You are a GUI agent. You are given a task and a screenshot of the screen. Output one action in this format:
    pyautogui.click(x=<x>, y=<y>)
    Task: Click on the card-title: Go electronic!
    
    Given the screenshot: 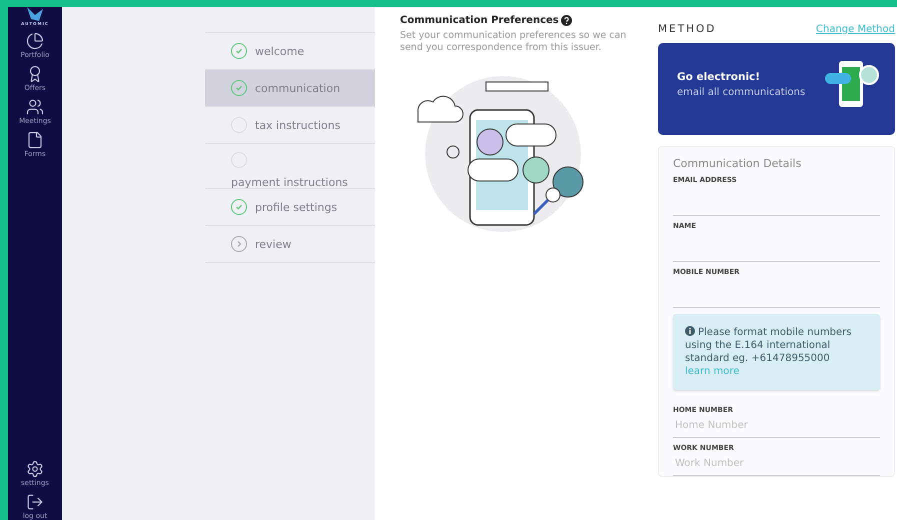 What is the action you would take?
    pyautogui.click(x=719, y=76)
    